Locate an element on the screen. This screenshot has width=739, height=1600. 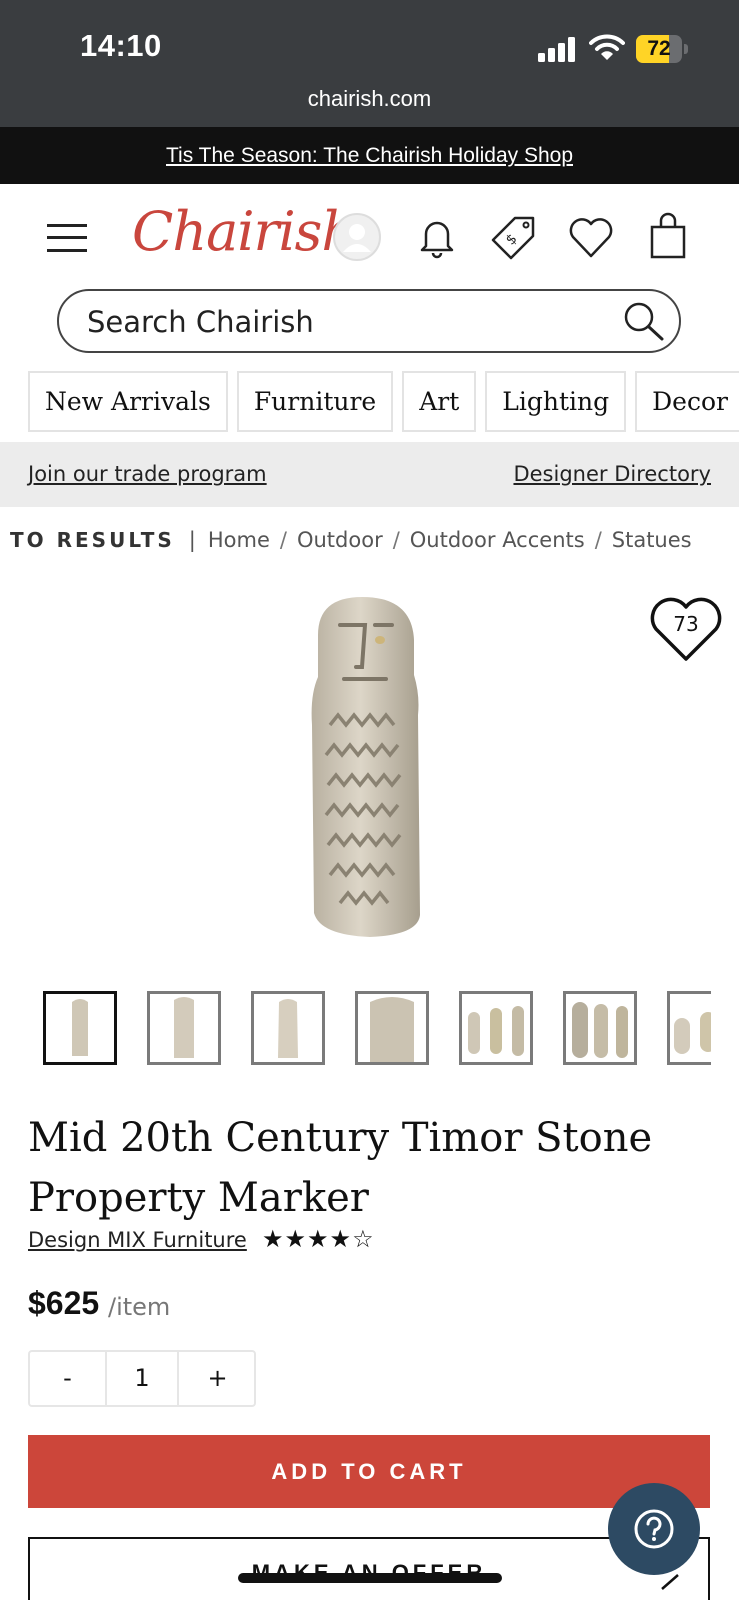
favorite-count: 73 is located at coordinates (686, 624).